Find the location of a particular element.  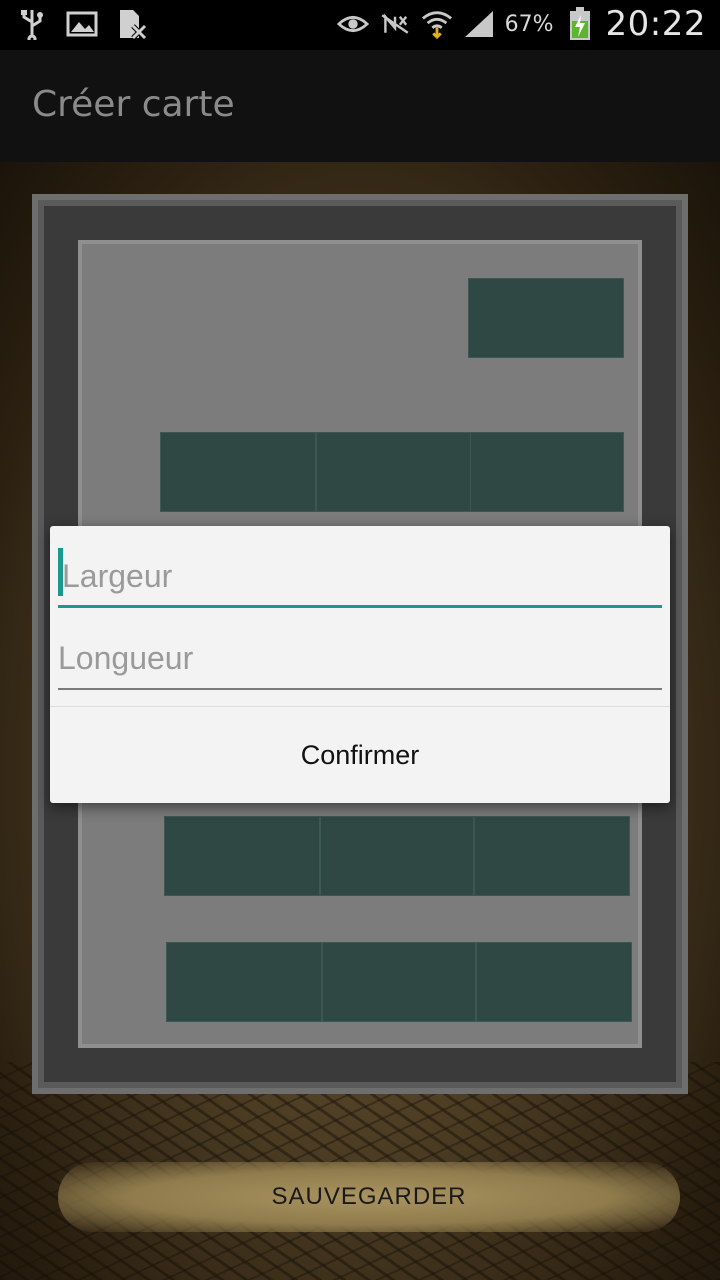

width-field is located at coordinates (362, 578).